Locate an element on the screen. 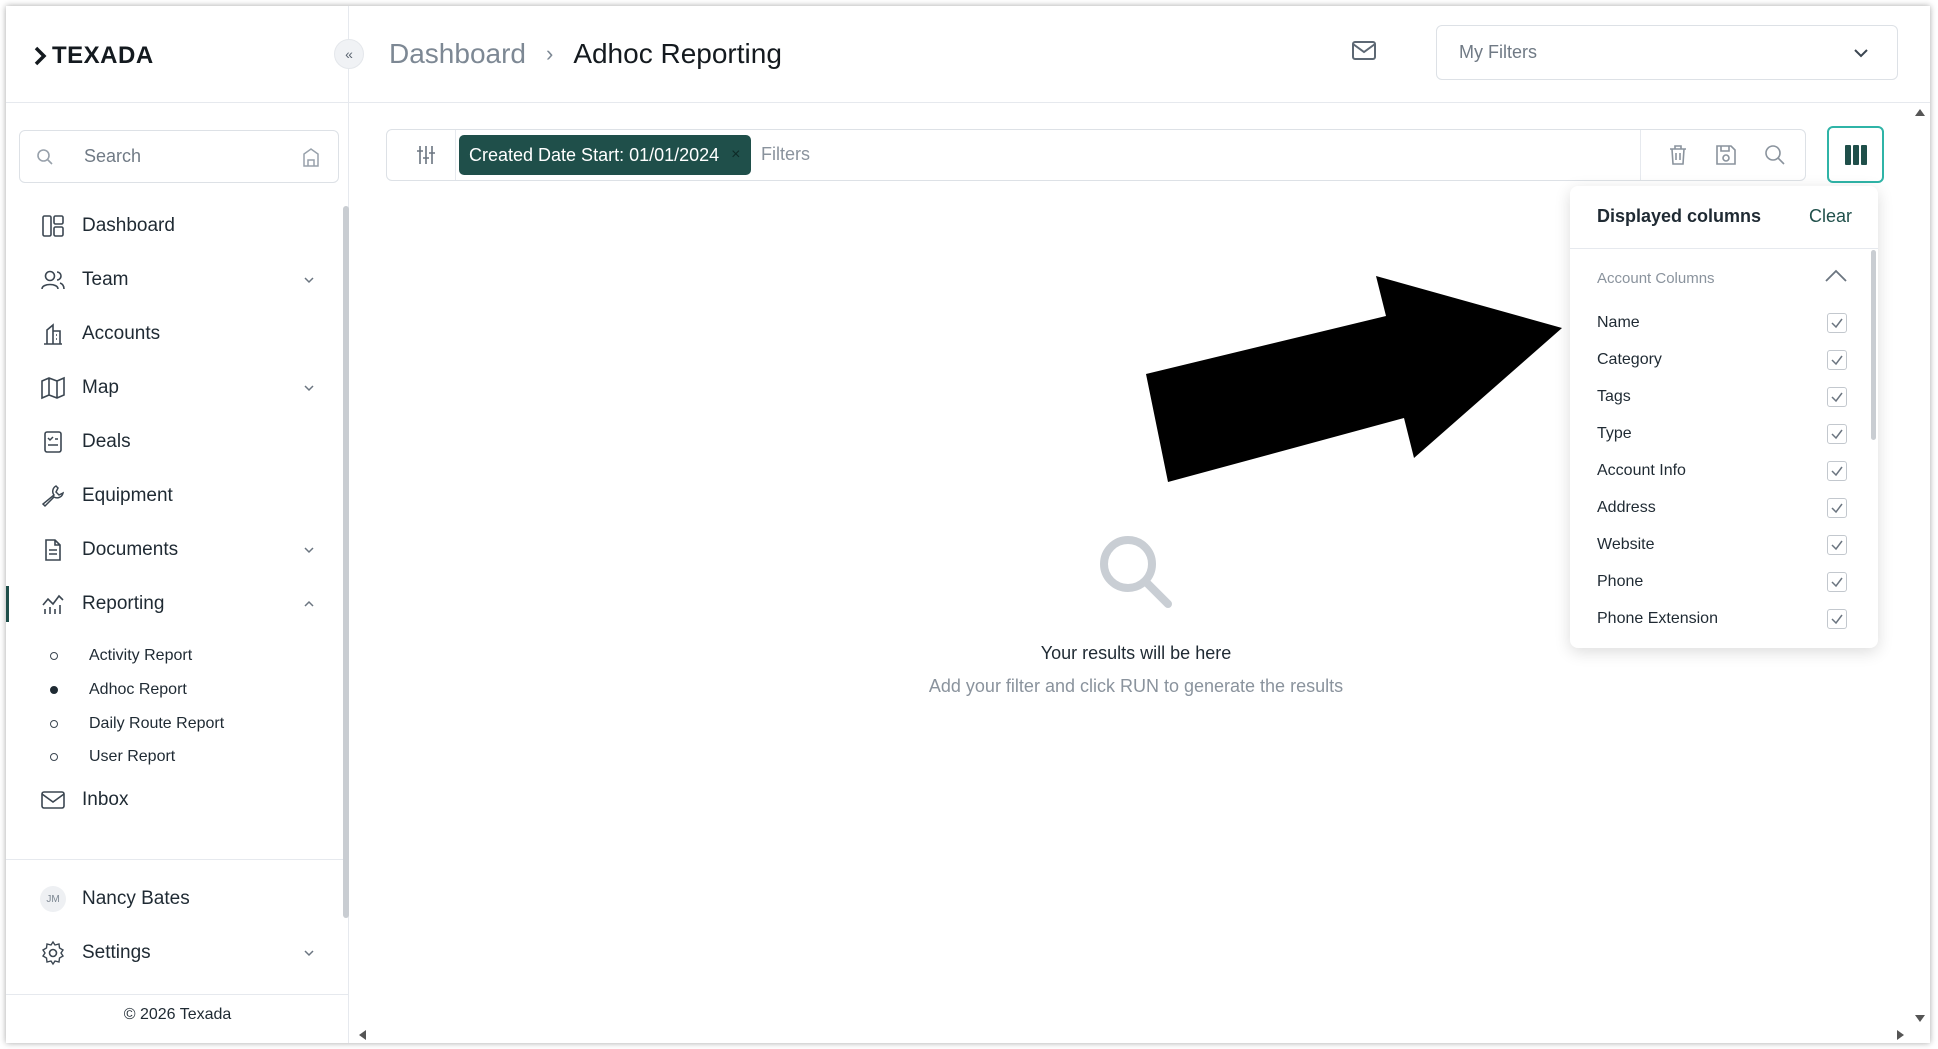 This screenshot has width=1938, height=1049. sidebar-item-map: Map is located at coordinates (171, 388).